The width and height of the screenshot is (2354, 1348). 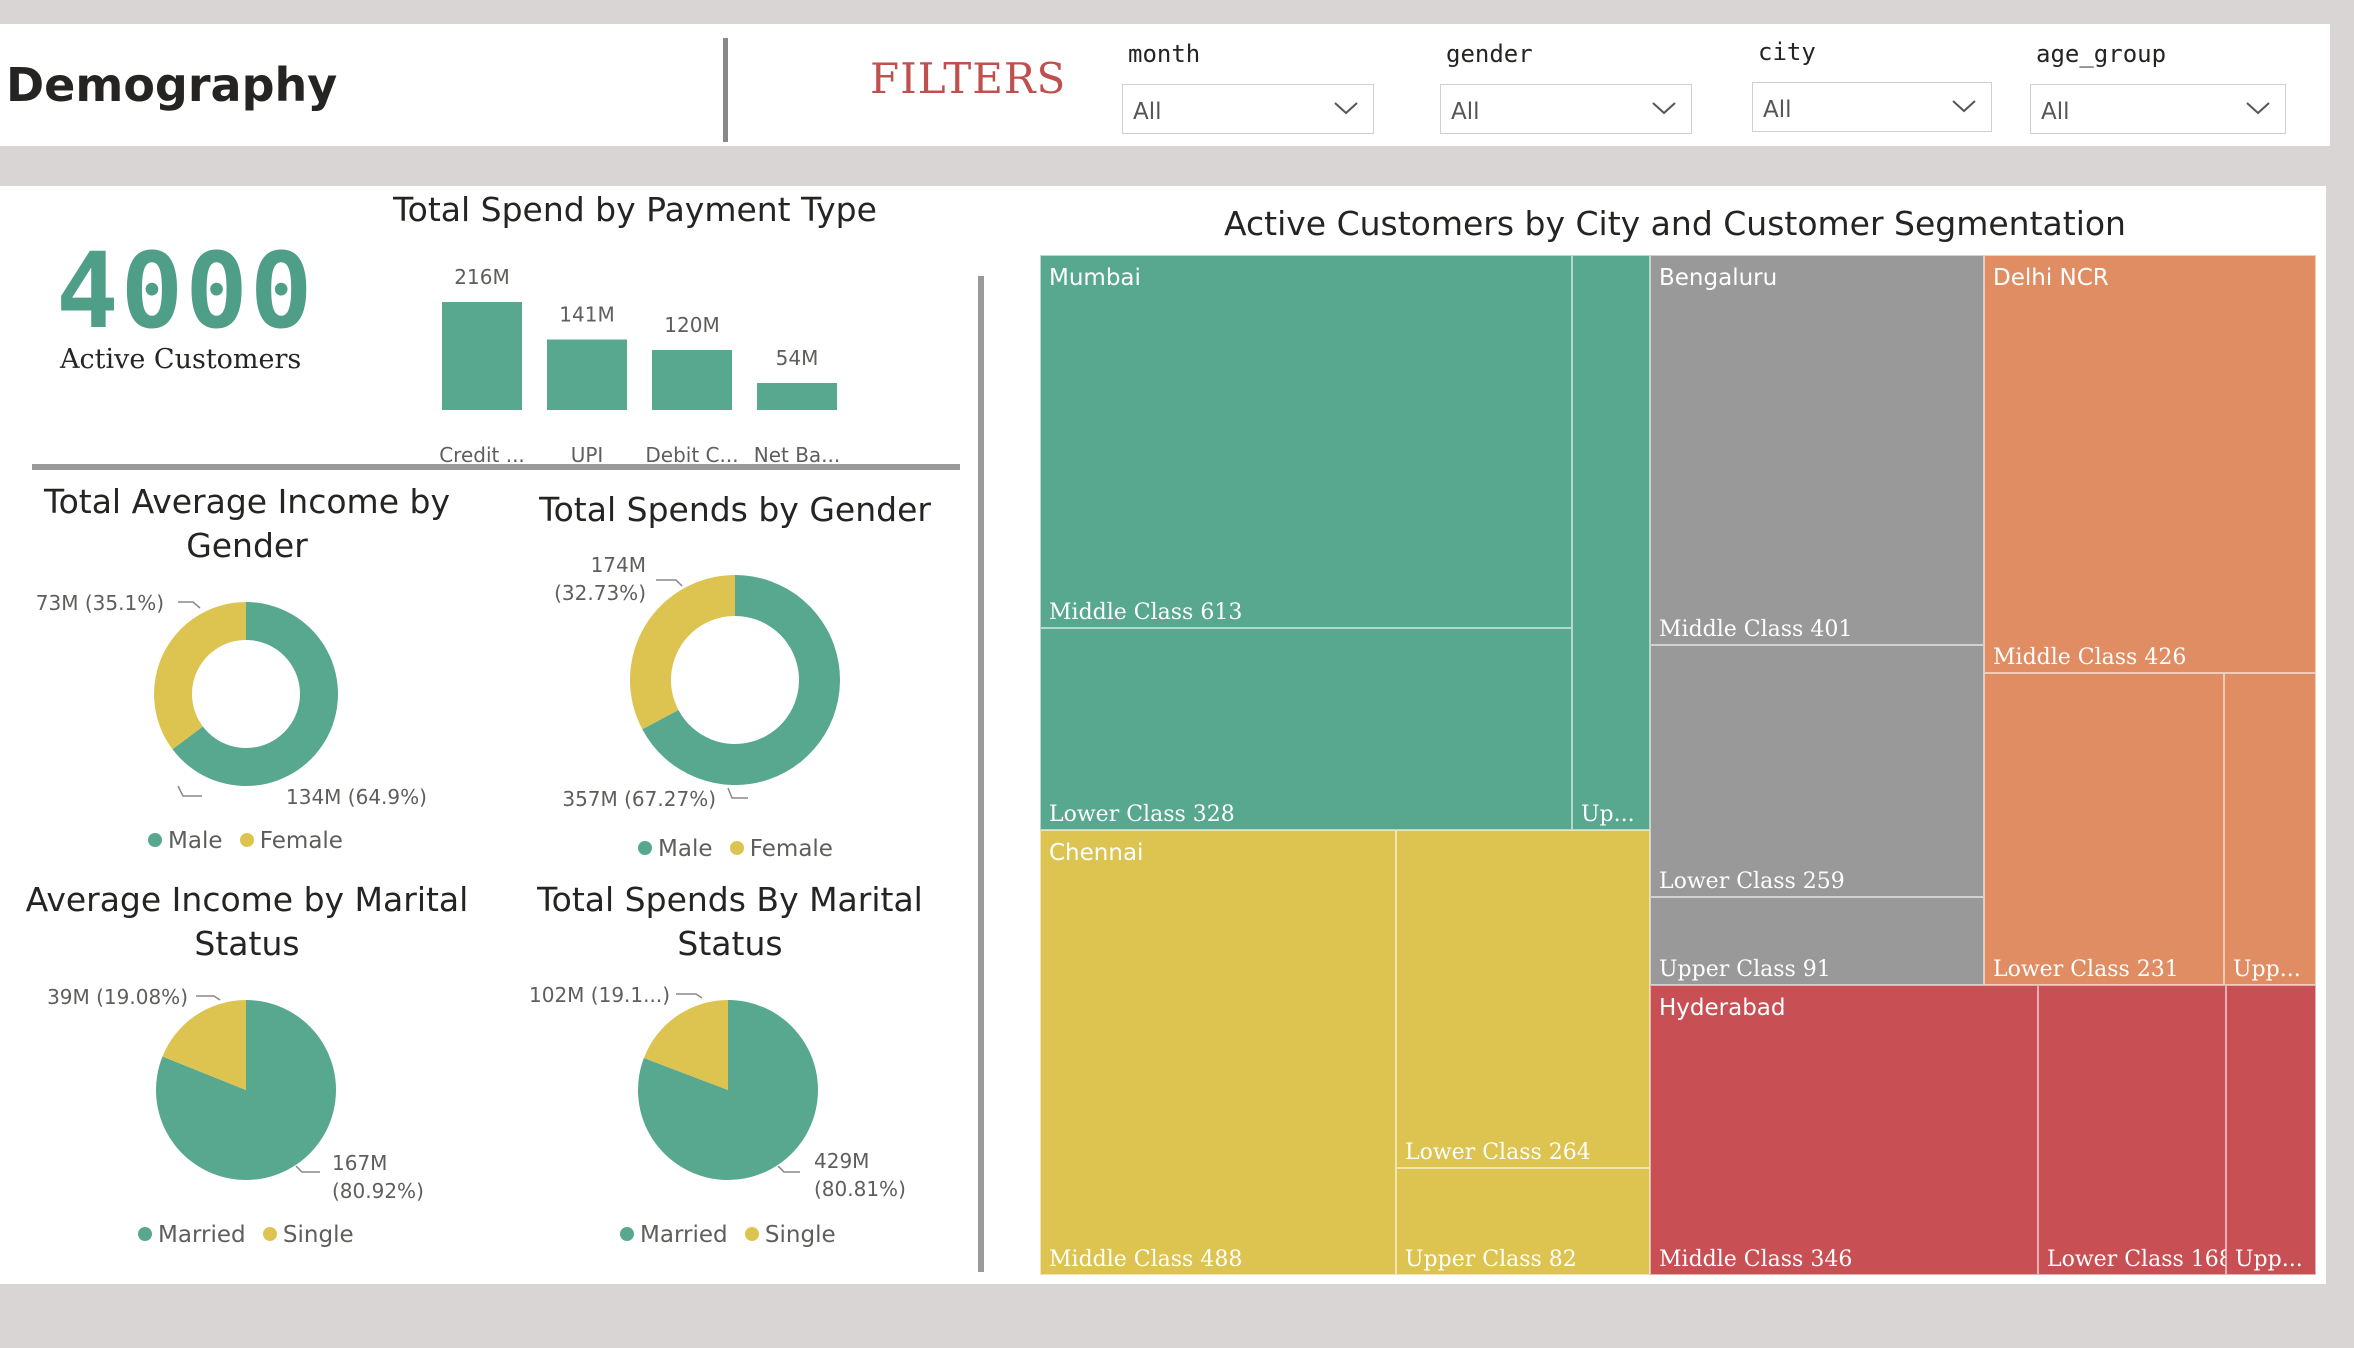 What do you see at coordinates (1787, 52) in the screenshot?
I see `slicer-label-city: city` at bounding box center [1787, 52].